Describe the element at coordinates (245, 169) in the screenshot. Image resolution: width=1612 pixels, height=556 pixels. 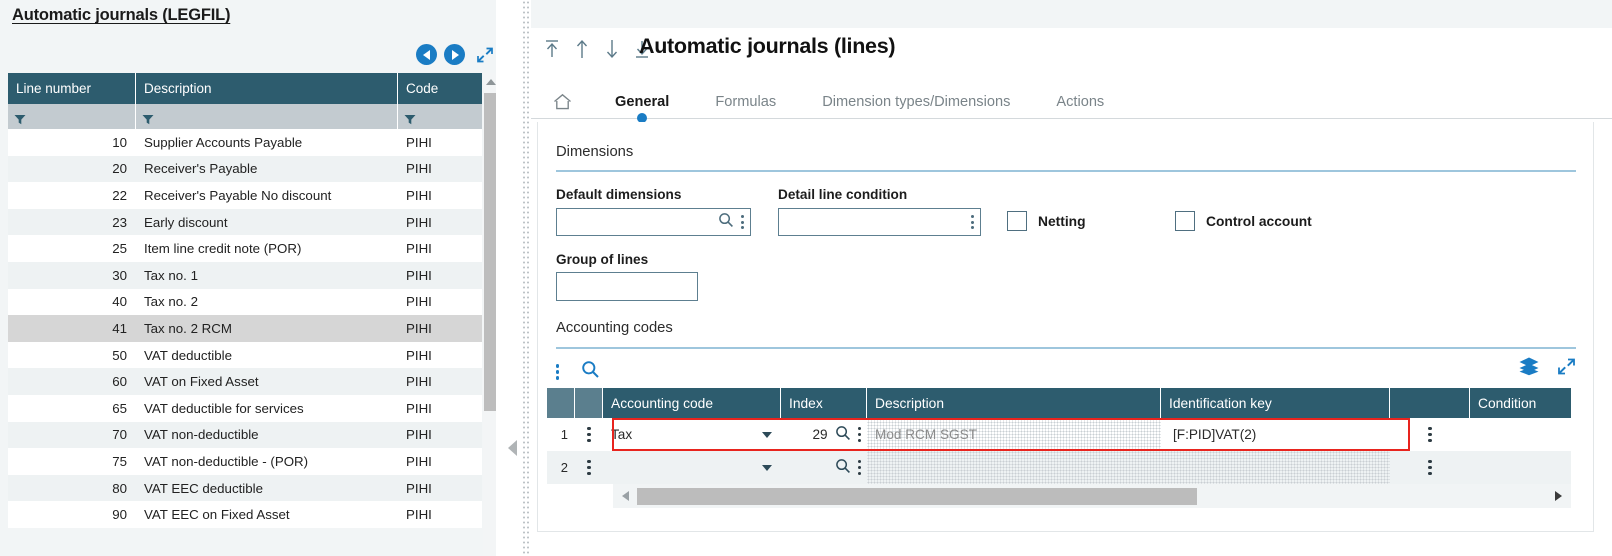
I see `table-row: 20 Receiver's Payable PIHI` at that location.